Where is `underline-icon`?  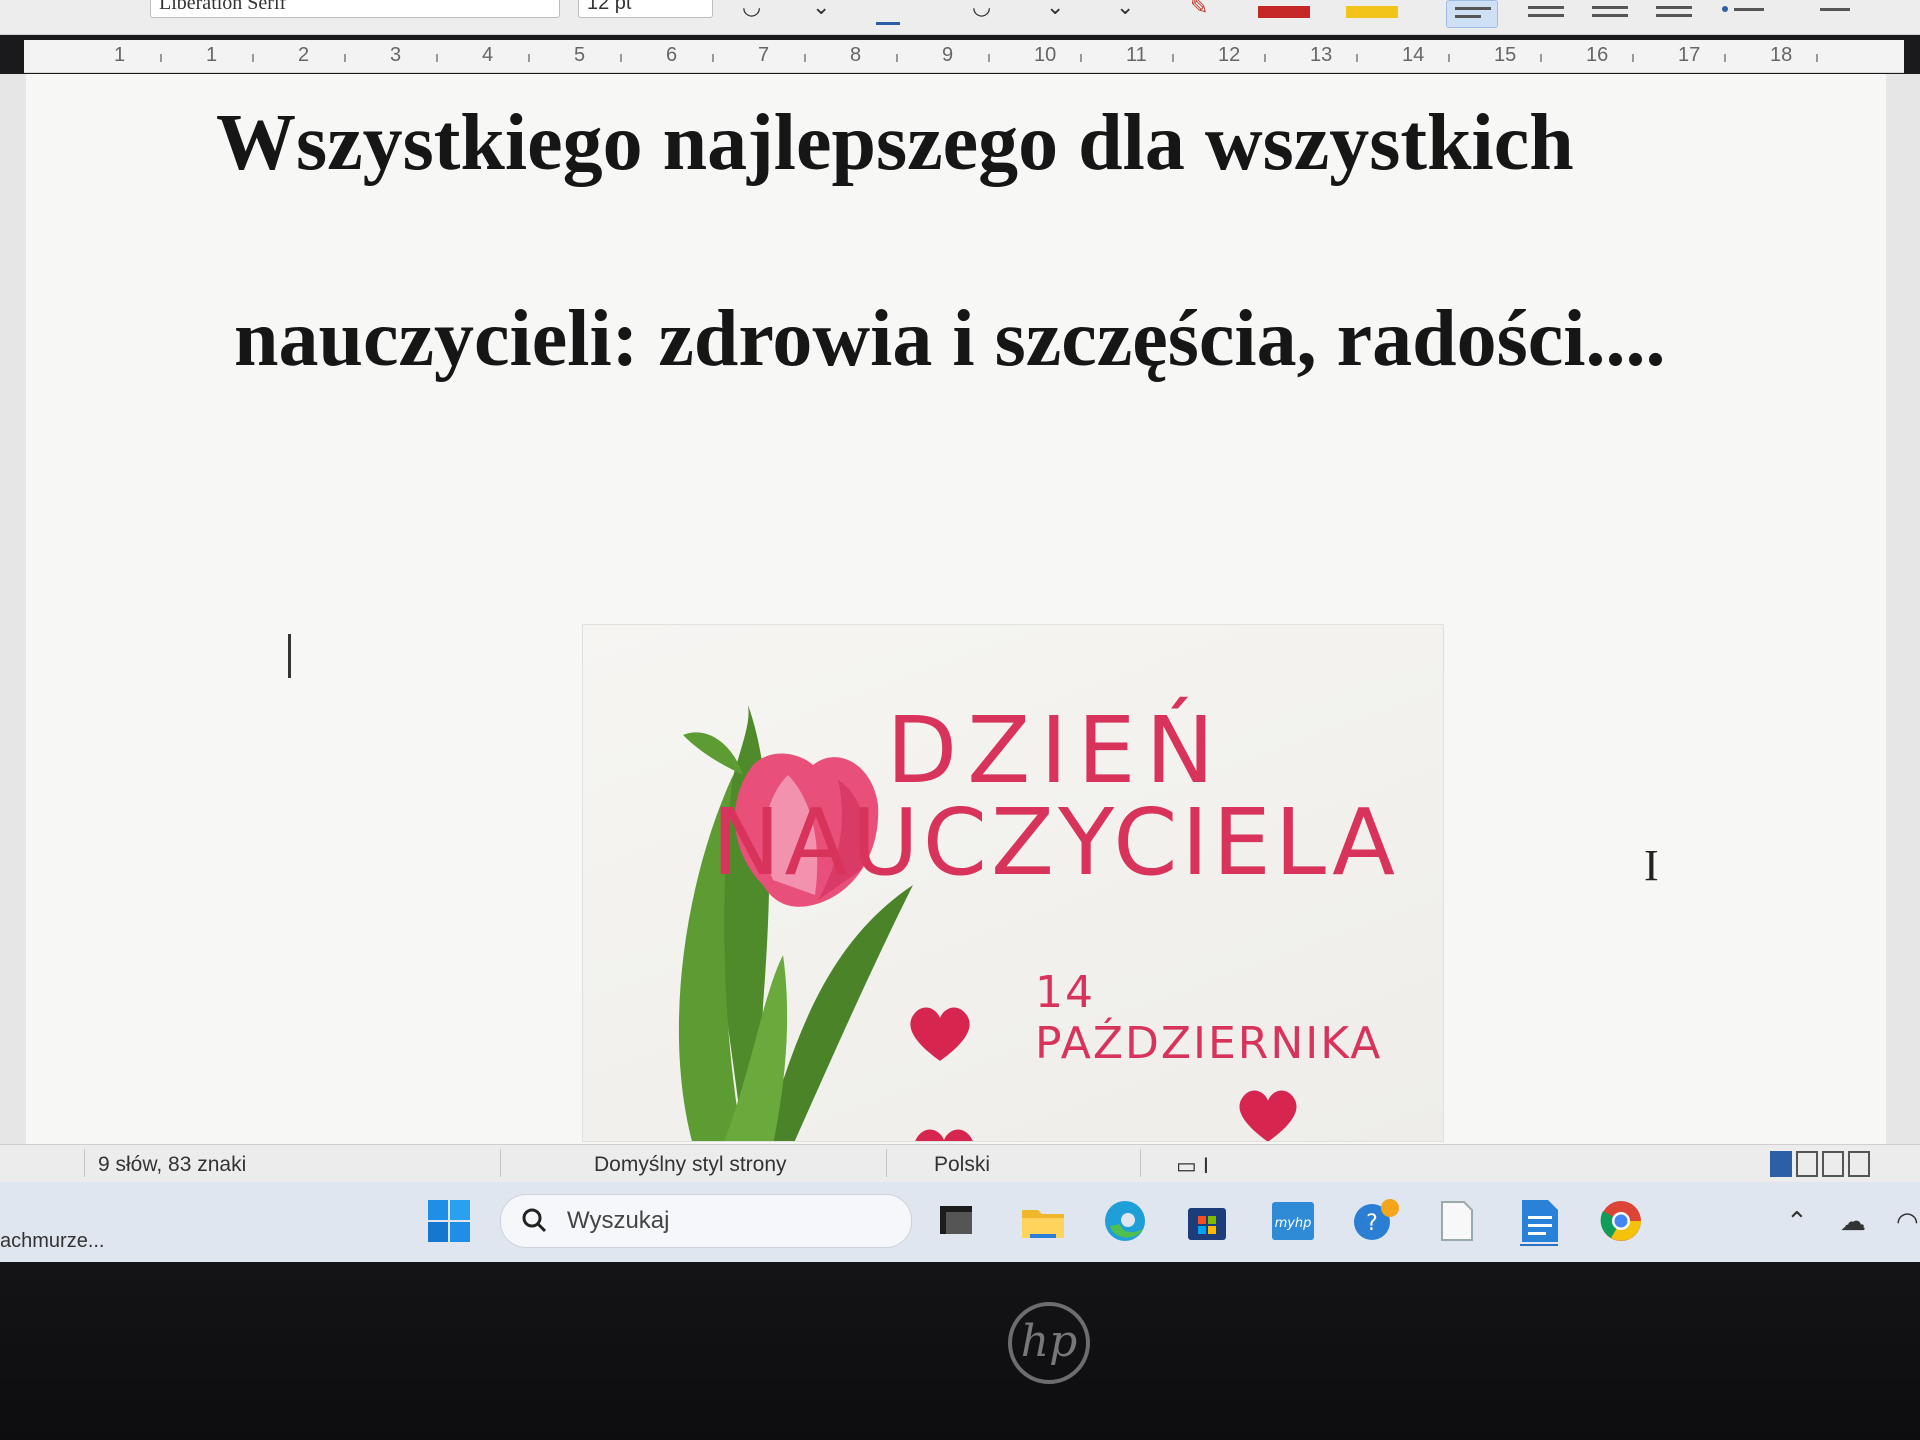
underline-icon is located at coordinates (888, 12).